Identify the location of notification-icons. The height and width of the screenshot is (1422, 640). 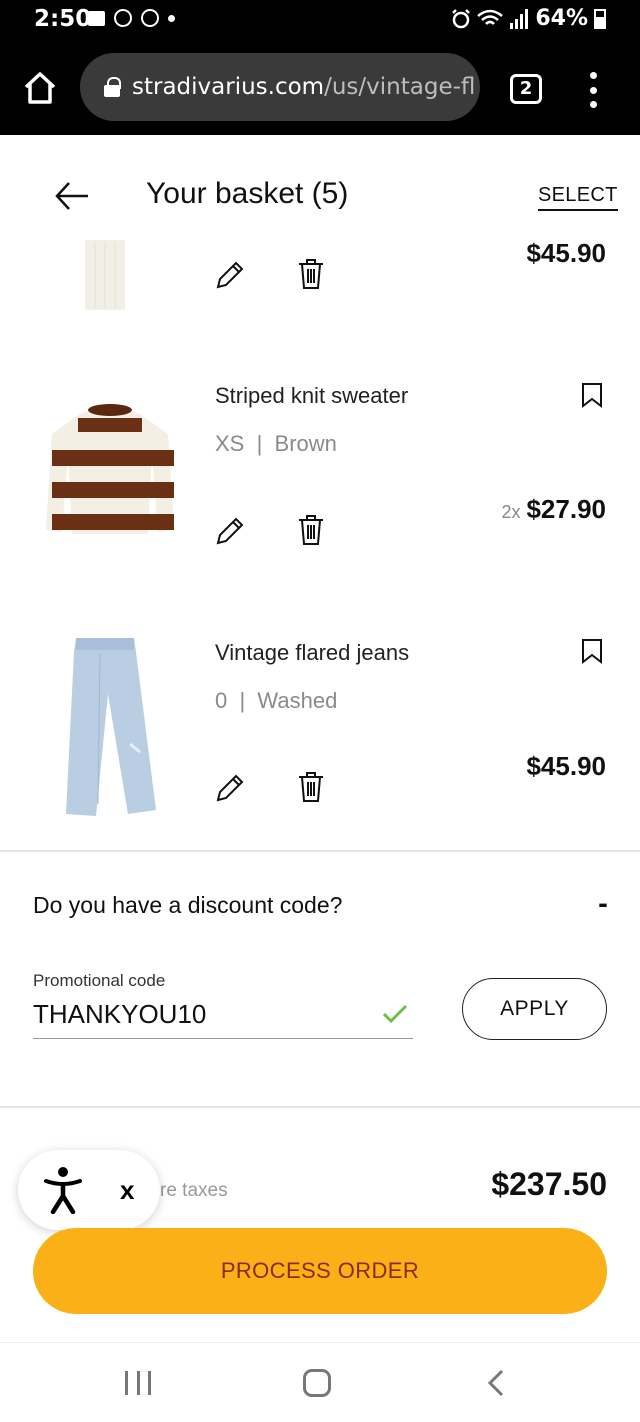
(131, 18).